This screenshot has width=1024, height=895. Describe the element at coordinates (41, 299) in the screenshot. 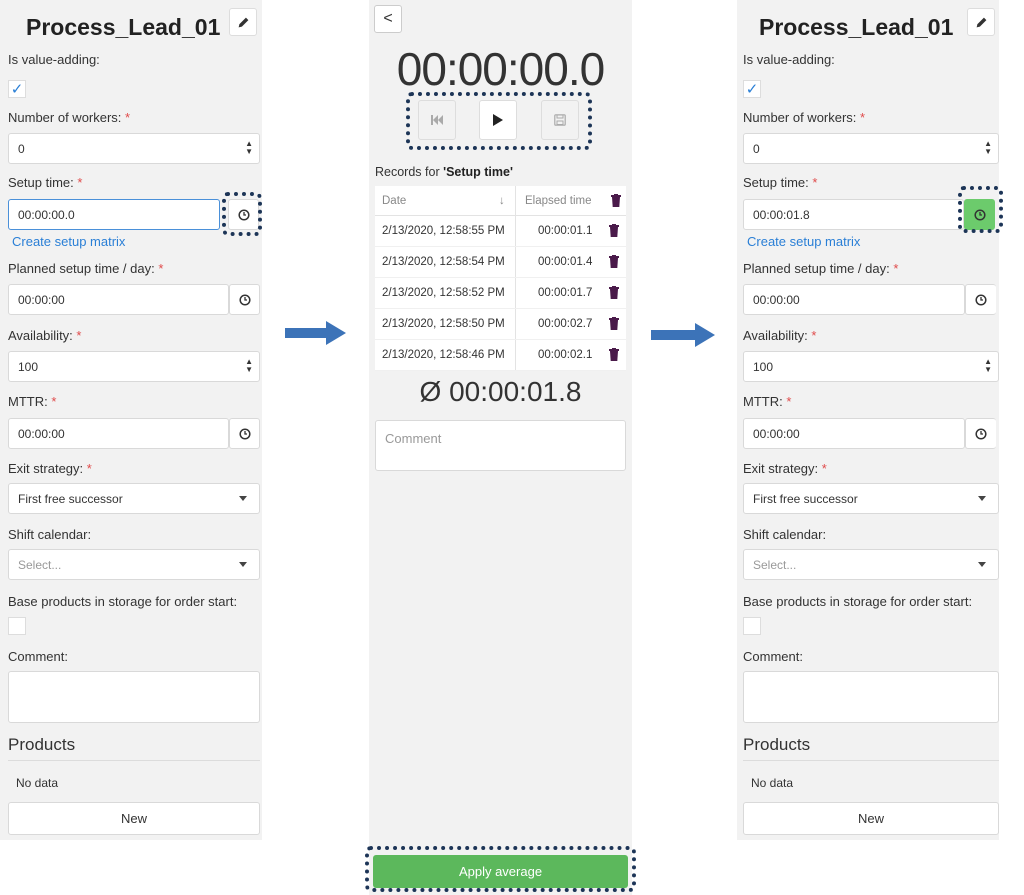

I see `planned-setup-value: 00:00:00` at that location.